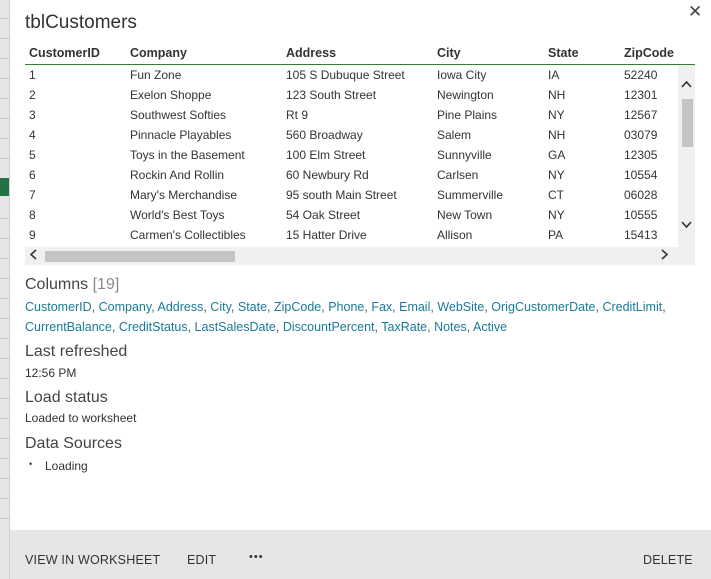 Image resolution: width=711 pixels, height=579 pixels. What do you see at coordinates (641, 175) in the screenshot?
I see `cell-zipcode: 10554` at bounding box center [641, 175].